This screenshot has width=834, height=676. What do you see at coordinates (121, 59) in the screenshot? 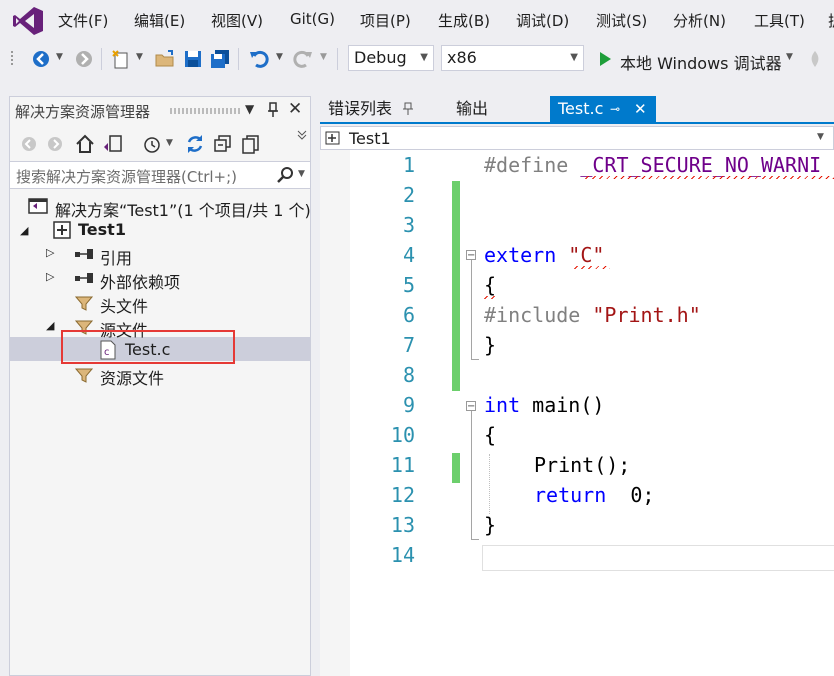
I see `new-project-icon` at bounding box center [121, 59].